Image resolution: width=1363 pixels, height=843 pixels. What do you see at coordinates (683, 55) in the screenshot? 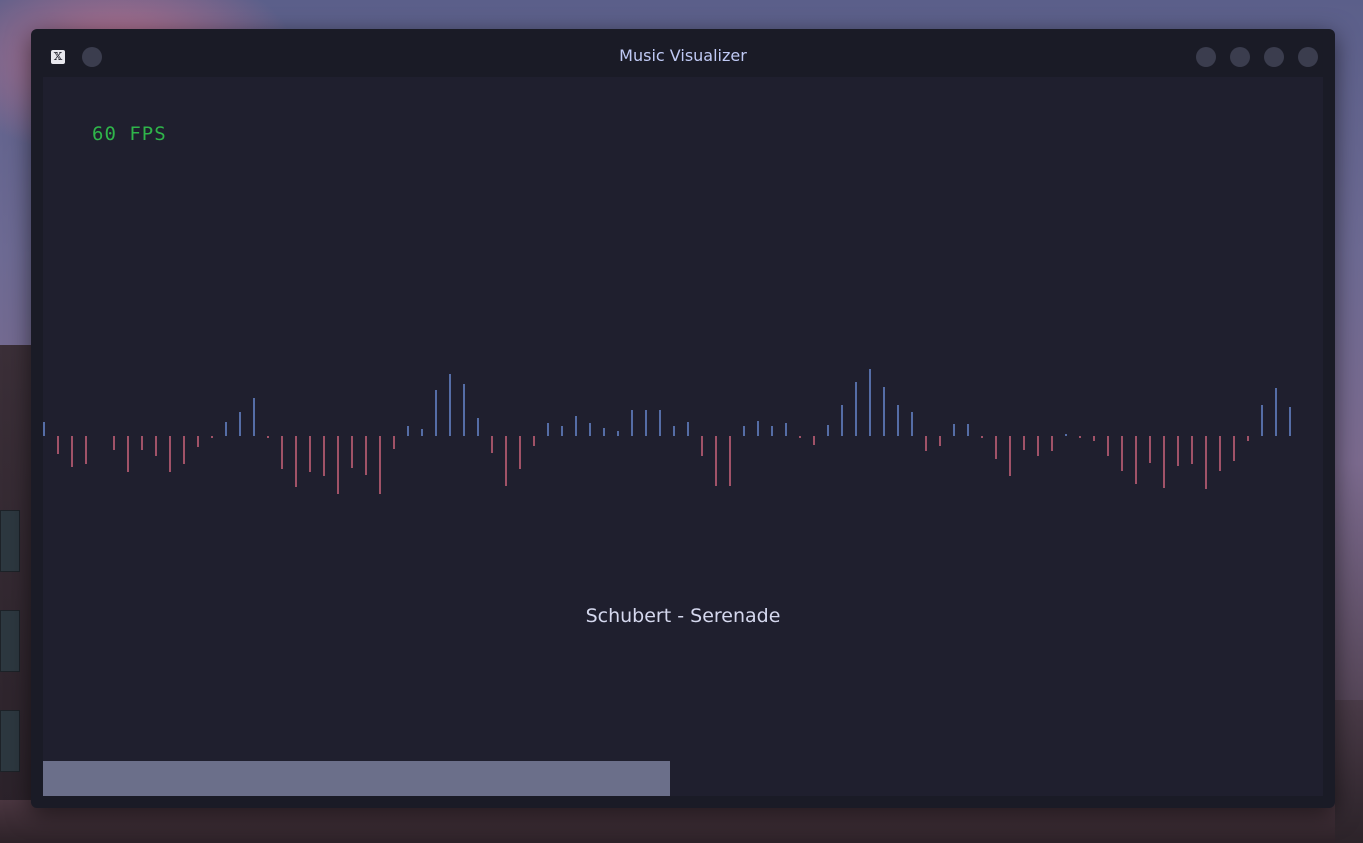
I see `window-title: Music Visualizer` at bounding box center [683, 55].